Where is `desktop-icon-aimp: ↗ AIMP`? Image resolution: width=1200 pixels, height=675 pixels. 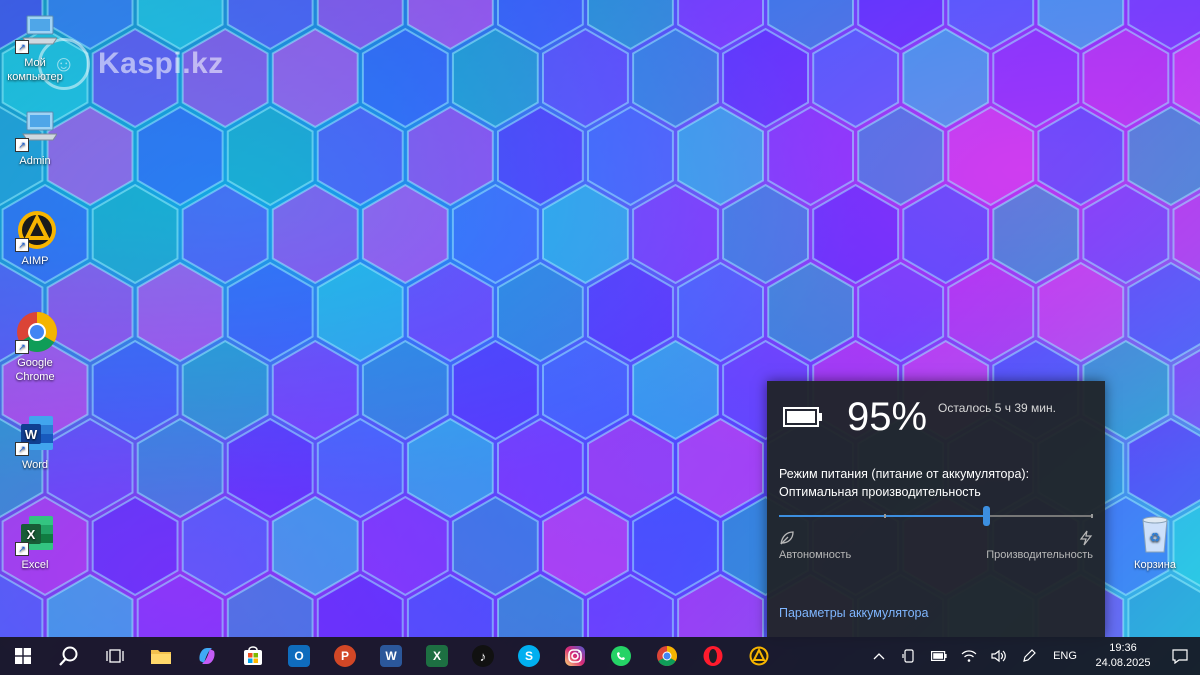
desktop-icon-aimp: ↗ AIMP is located at coordinates (35, 238).